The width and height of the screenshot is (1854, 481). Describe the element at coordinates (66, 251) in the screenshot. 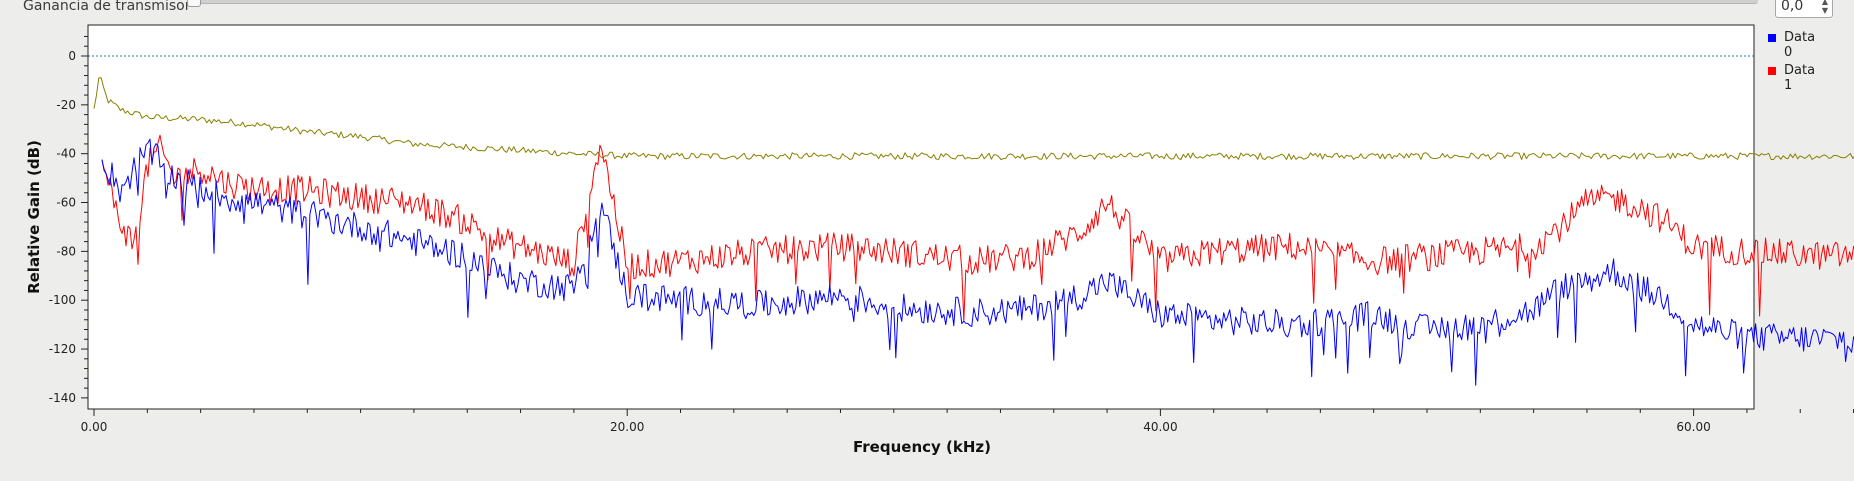

I see `y-tick-label: -80` at that location.